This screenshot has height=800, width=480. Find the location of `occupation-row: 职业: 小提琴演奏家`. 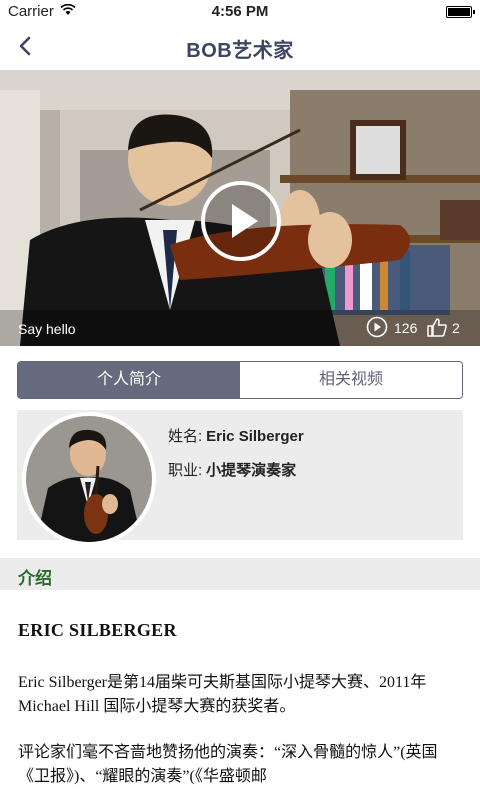

occupation-row: 职业: 小提琴演奏家 is located at coordinates (232, 469).